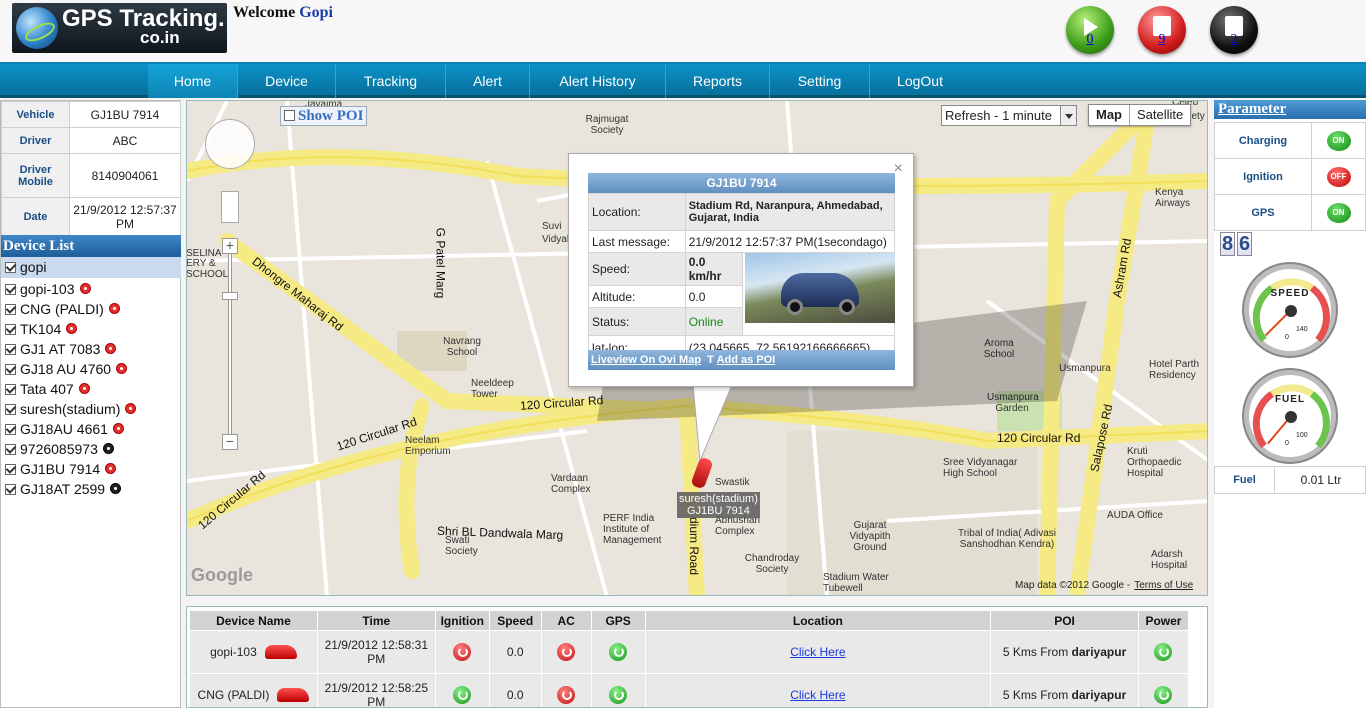  I want to click on odometer-digit: 6, so click(1244, 244).